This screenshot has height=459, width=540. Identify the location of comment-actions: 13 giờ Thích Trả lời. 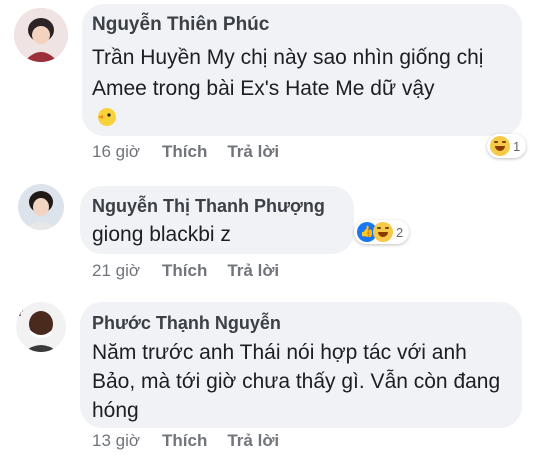
(185, 441).